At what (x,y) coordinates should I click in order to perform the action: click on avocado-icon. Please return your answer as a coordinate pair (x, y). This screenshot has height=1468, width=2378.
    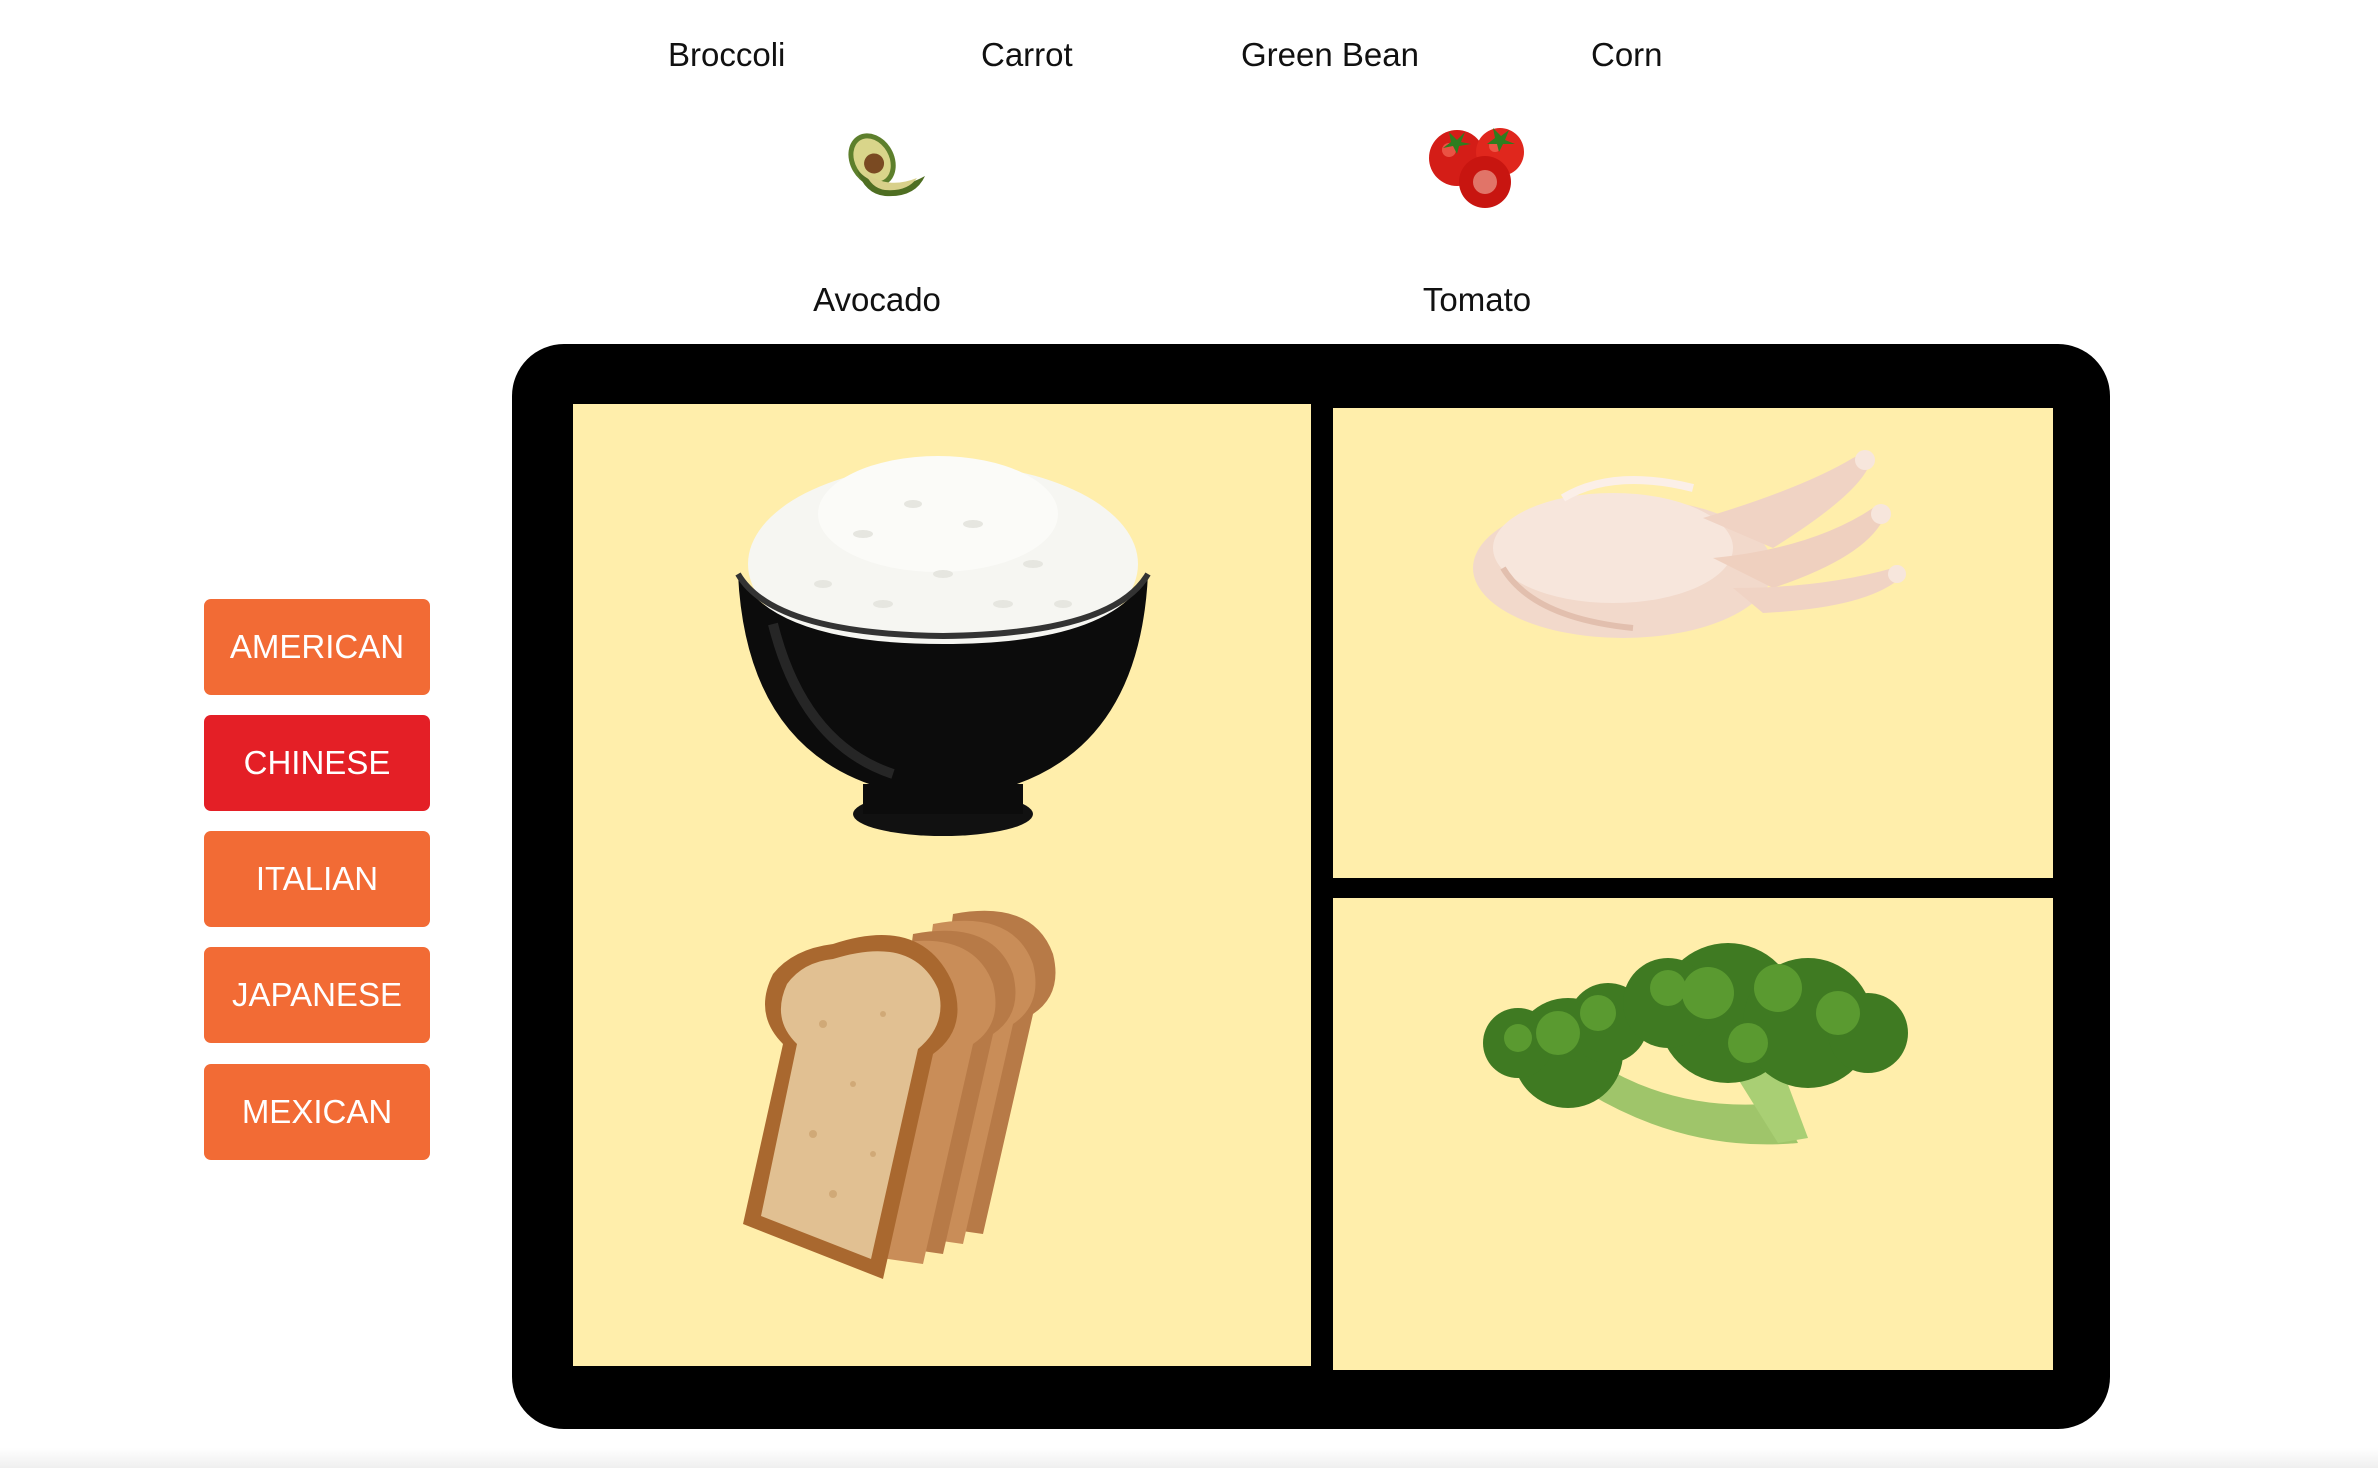
    Looking at the image, I should click on (877, 170).